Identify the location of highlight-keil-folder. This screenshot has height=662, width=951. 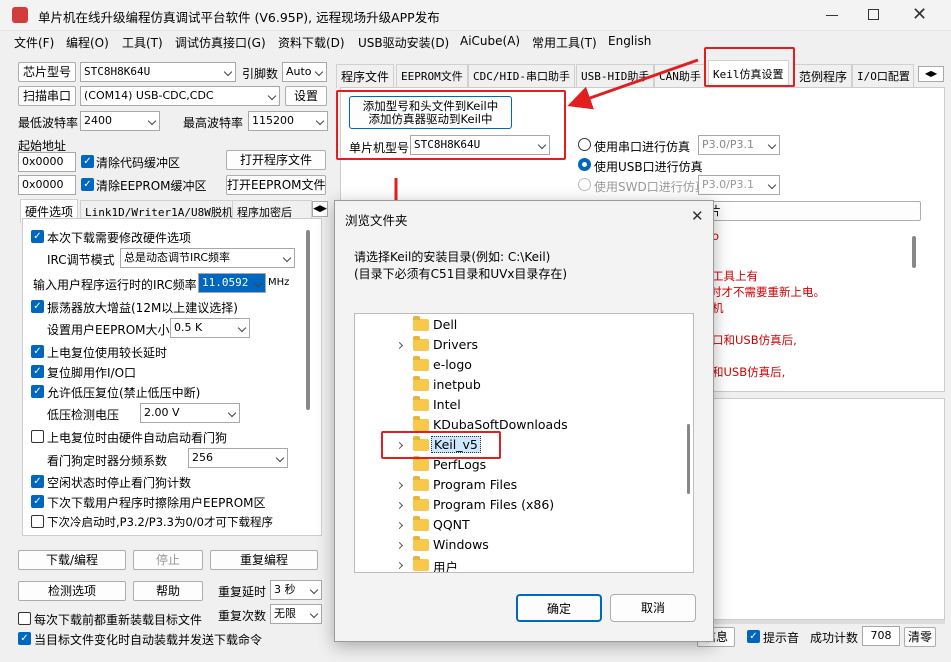
(441, 445).